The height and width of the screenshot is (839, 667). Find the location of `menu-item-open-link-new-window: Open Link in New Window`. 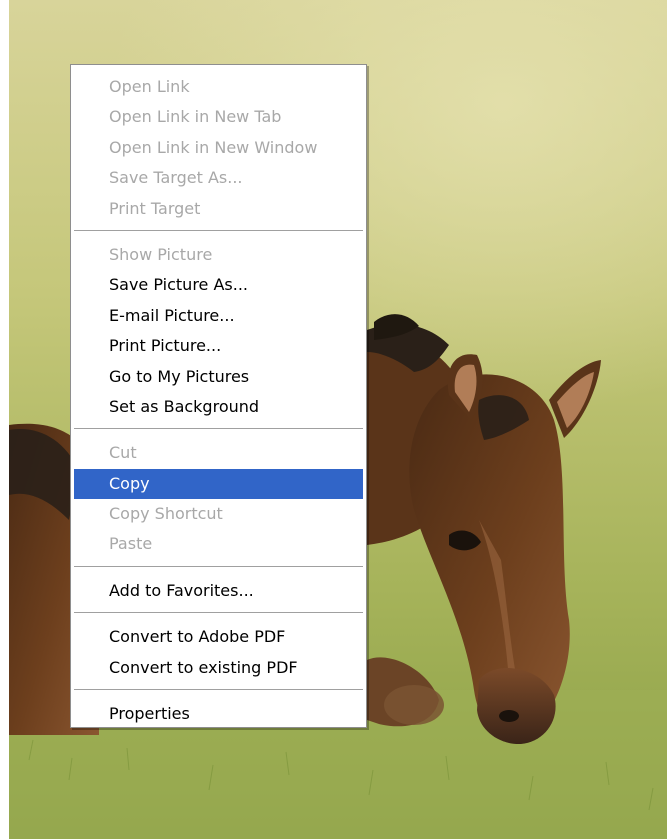

menu-item-open-link-new-window: Open Link in New Window is located at coordinates (213, 147).